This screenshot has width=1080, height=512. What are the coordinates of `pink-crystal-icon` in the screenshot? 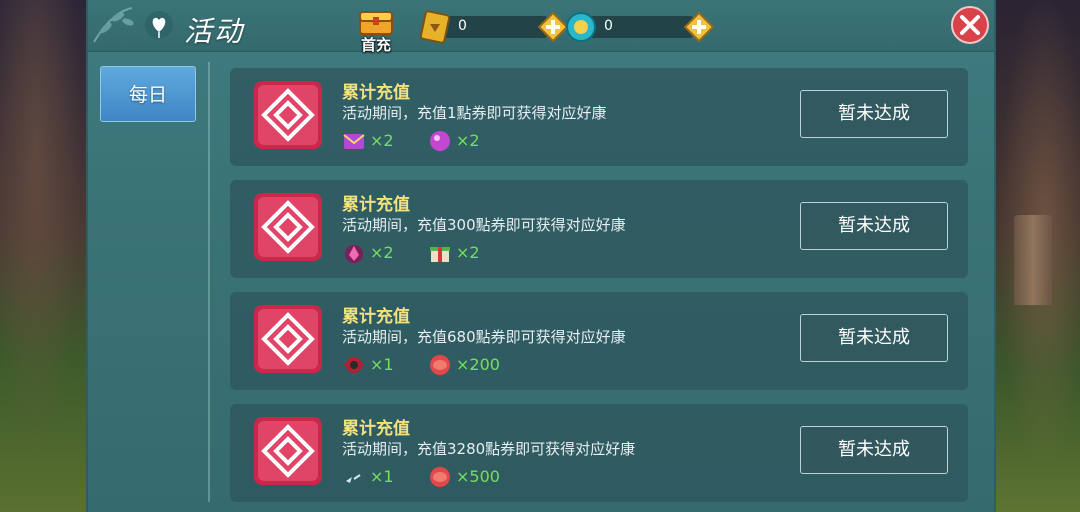 It's located at (354, 254).